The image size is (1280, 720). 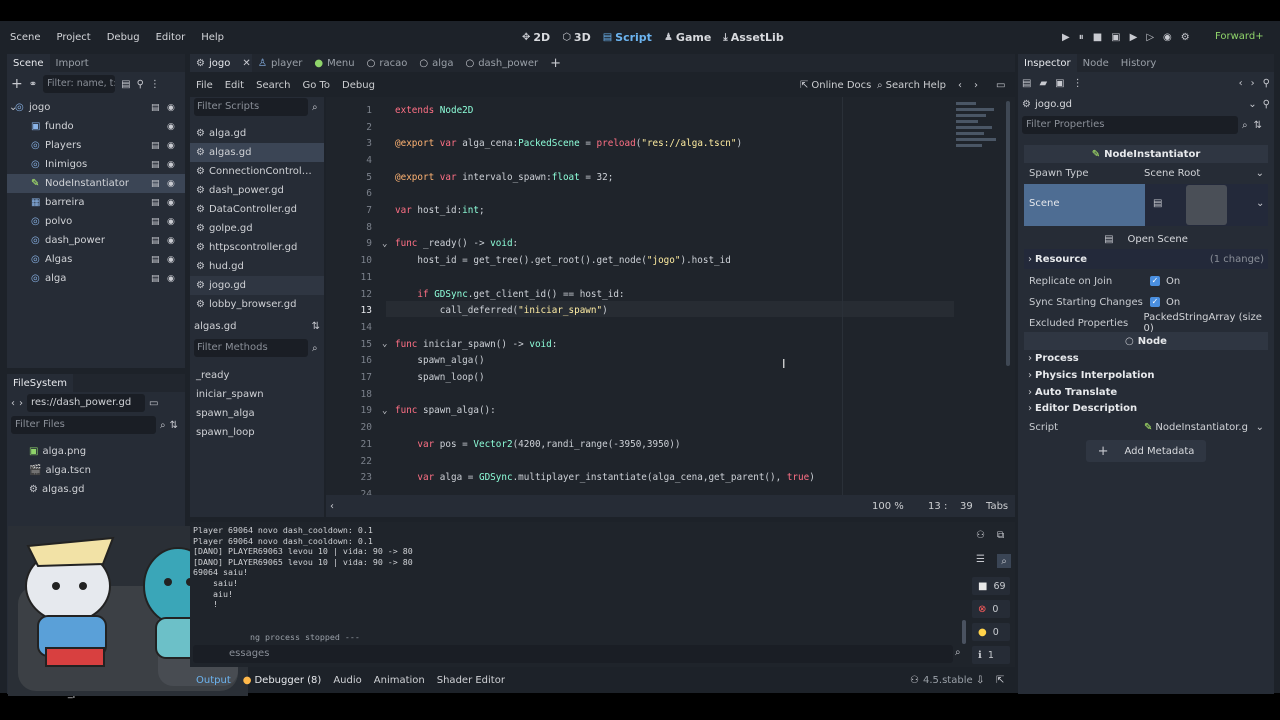 I want to click on code-line: 12 if GDSync.get_client_id() == host_id:, so click(x=646, y=294).